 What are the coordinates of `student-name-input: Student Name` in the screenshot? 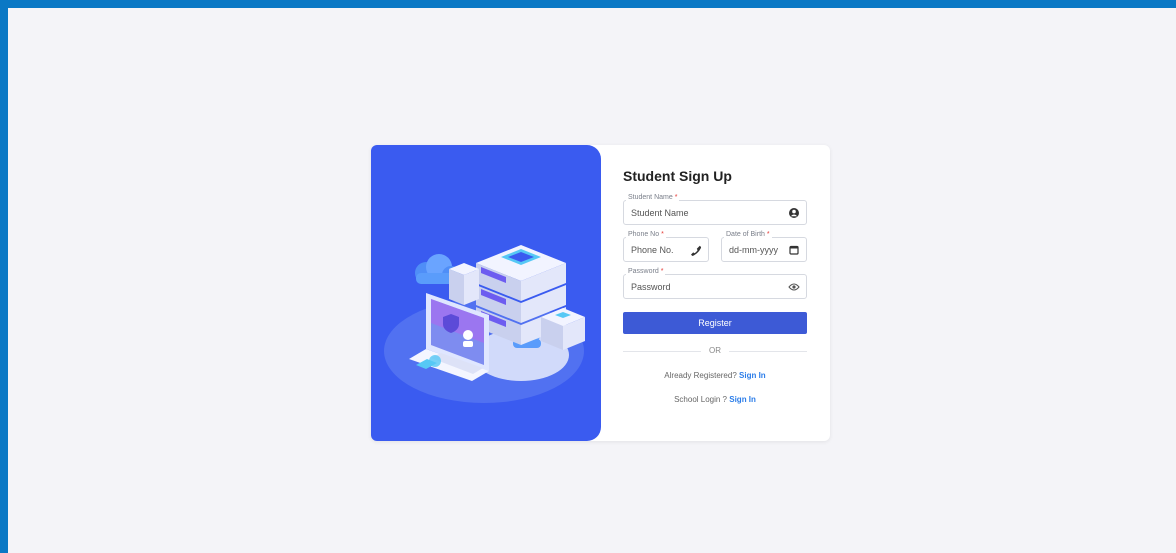 It's located at (660, 213).